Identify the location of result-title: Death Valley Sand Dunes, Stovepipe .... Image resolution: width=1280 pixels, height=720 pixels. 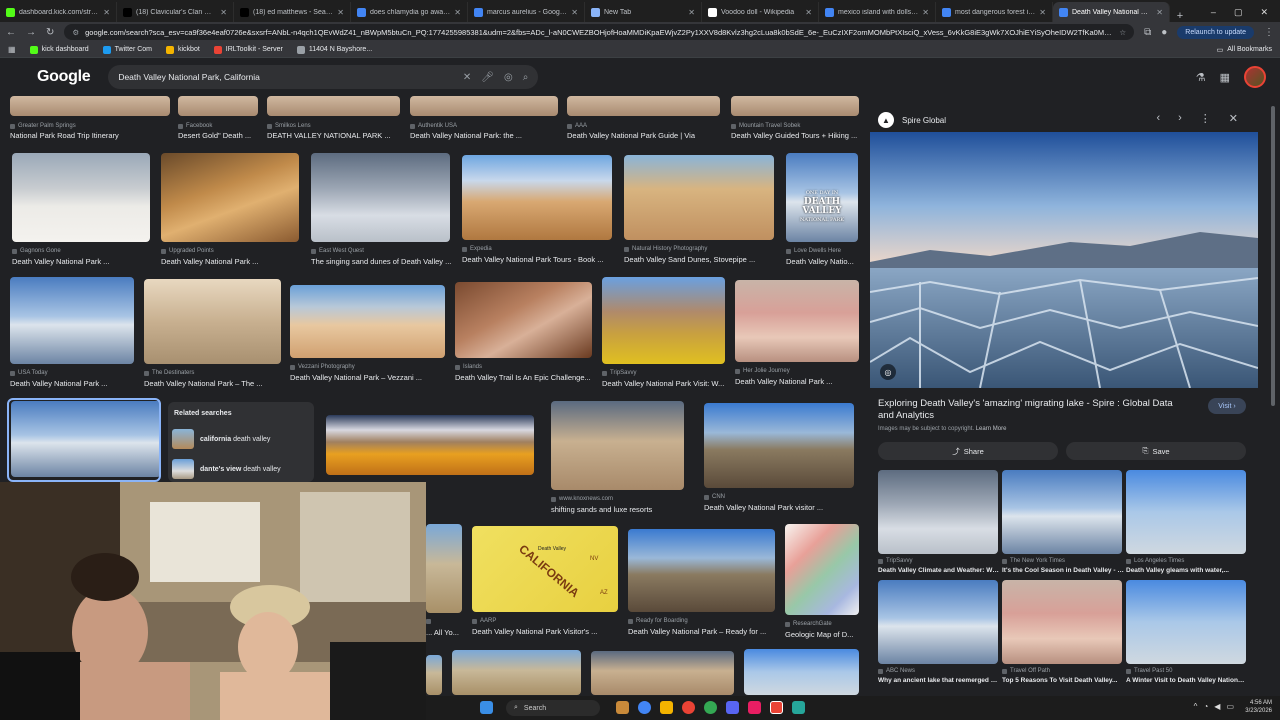
(700, 259).